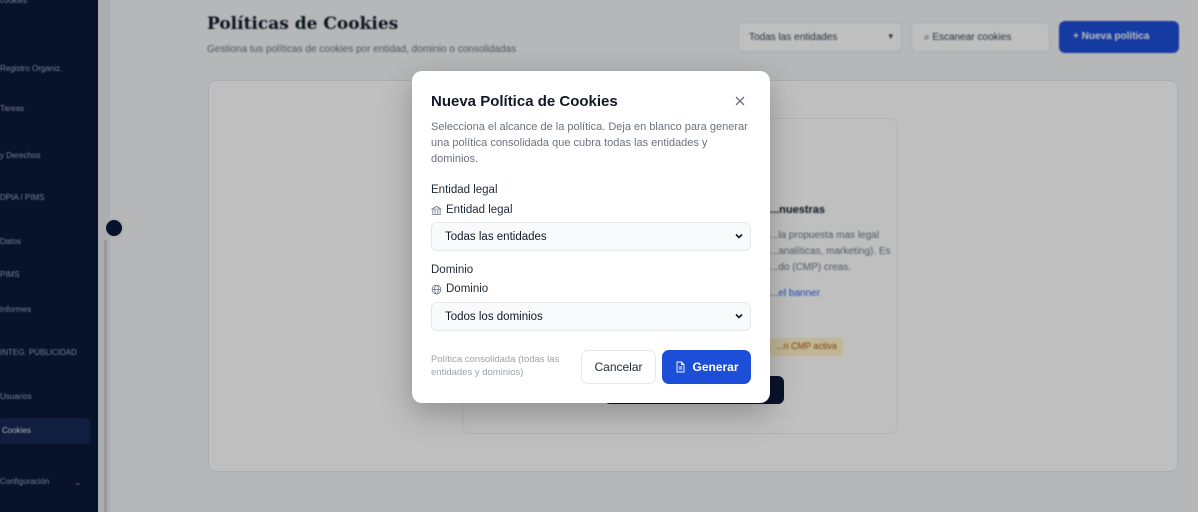 This screenshot has height=512, width=1198. Describe the element at coordinates (524, 101) in the screenshot. I see `modal-title: Nueva Política de Cookies` at that location.